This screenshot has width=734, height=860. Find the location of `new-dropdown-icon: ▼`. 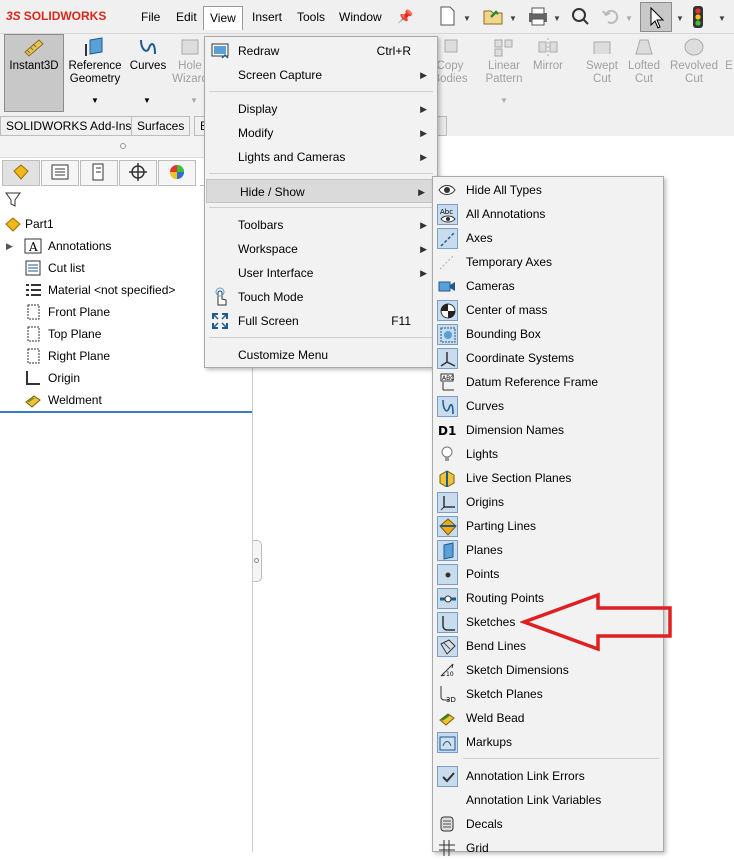

new-dropdown-icon: ▼ is located at coordinates (467, 18).